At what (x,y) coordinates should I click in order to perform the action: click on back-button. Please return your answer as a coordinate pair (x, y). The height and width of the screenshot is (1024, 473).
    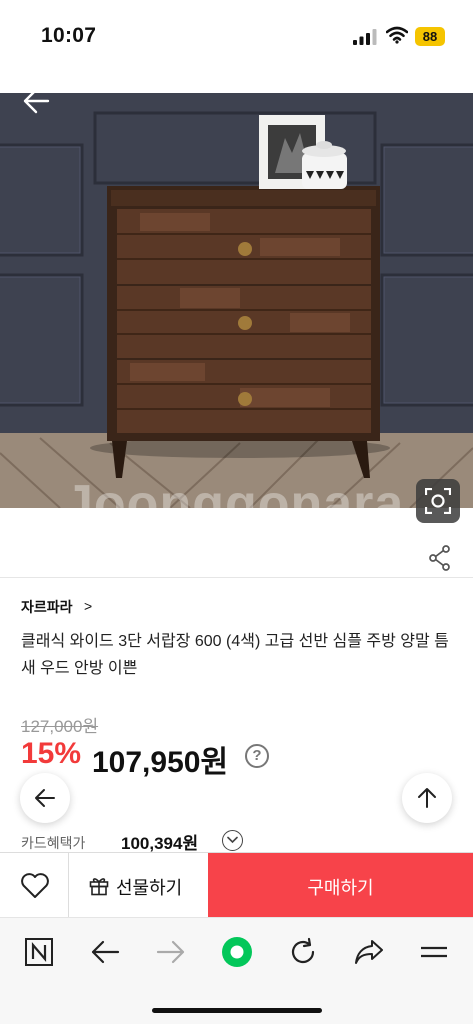
    Looking at the image, I should click on (105, 952).